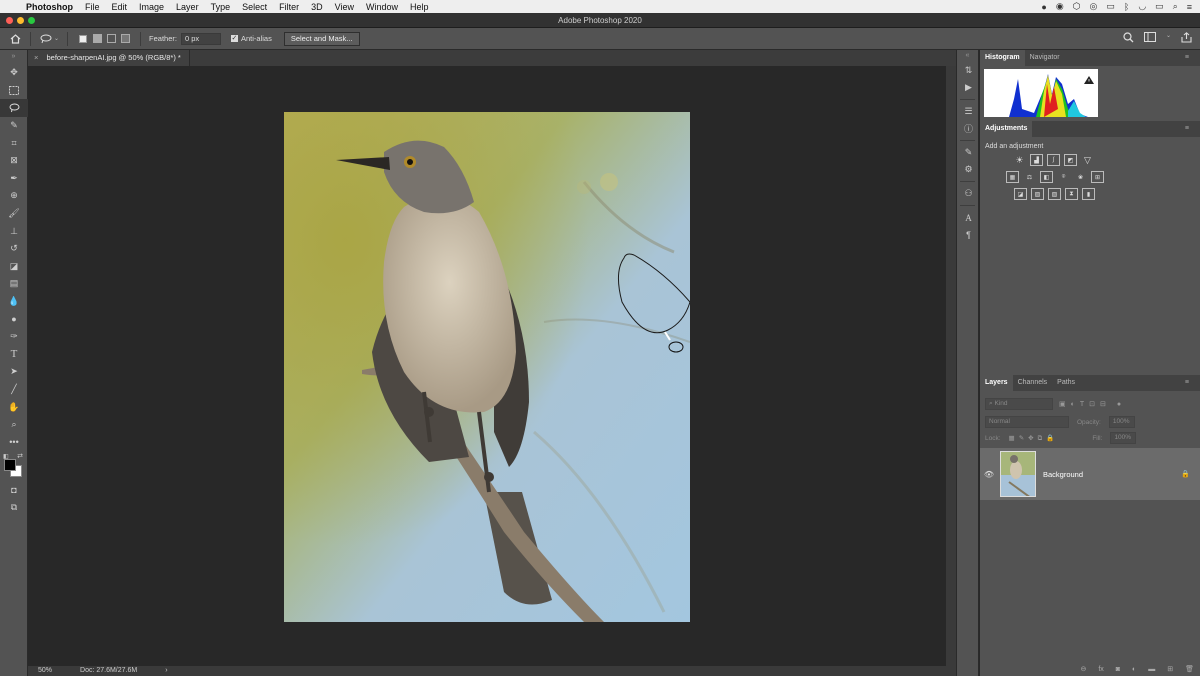 This screenshot has width=1200, height=676. What do you see at coordinates (1187, 383) in the screenshot?
I see `layers-menu-icon: ≡` at bounding box center [1187, 383].